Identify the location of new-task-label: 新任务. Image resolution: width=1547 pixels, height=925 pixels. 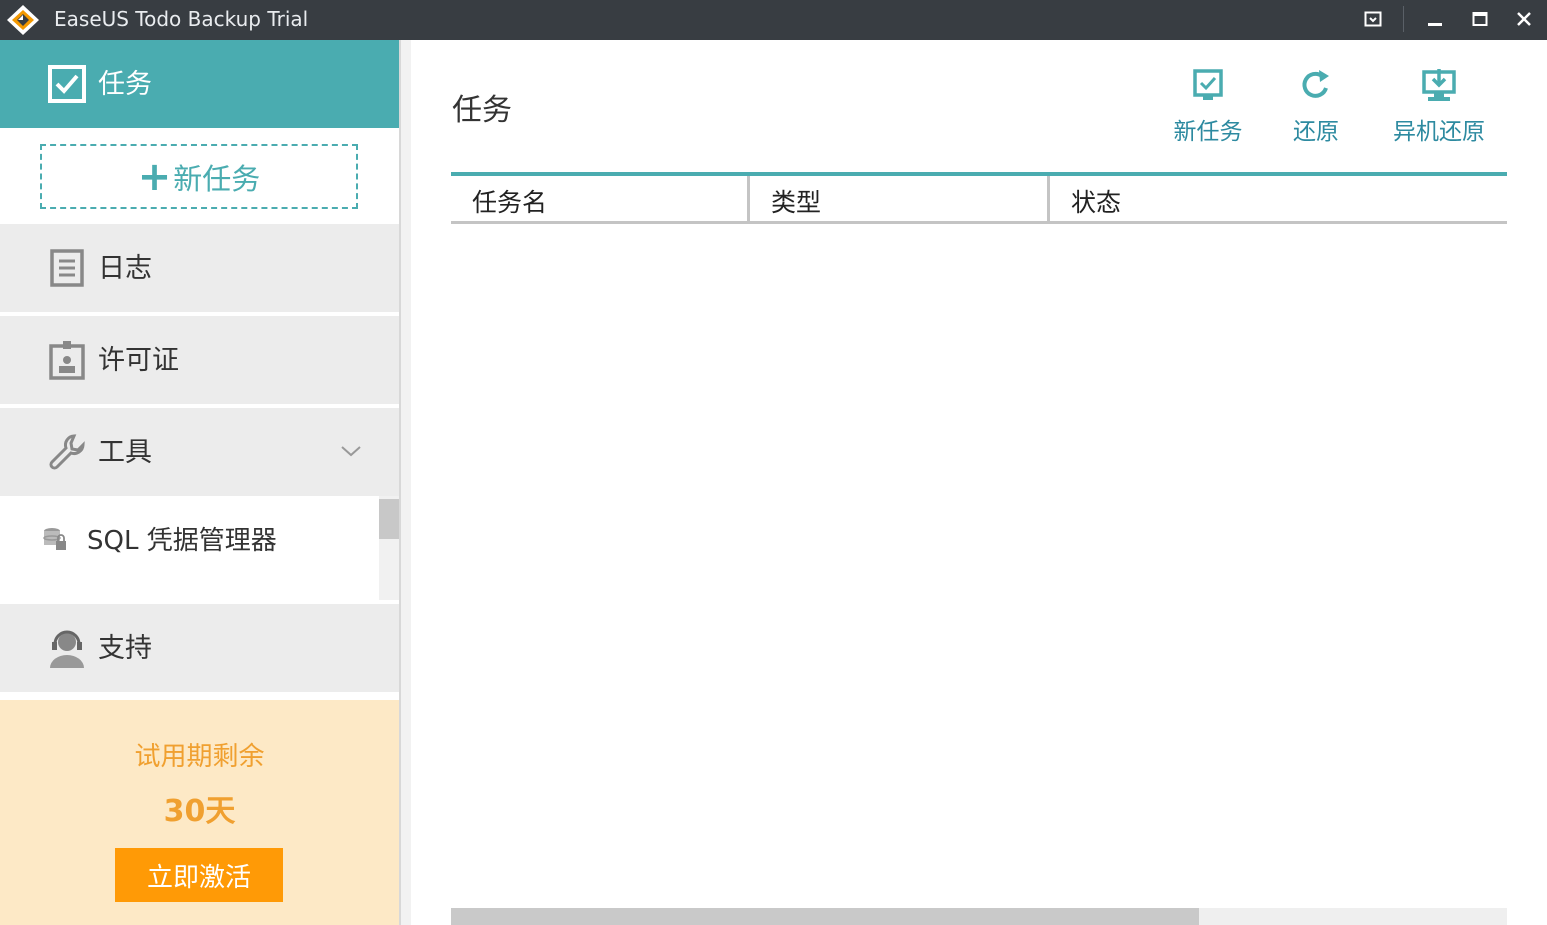
(217, 178).